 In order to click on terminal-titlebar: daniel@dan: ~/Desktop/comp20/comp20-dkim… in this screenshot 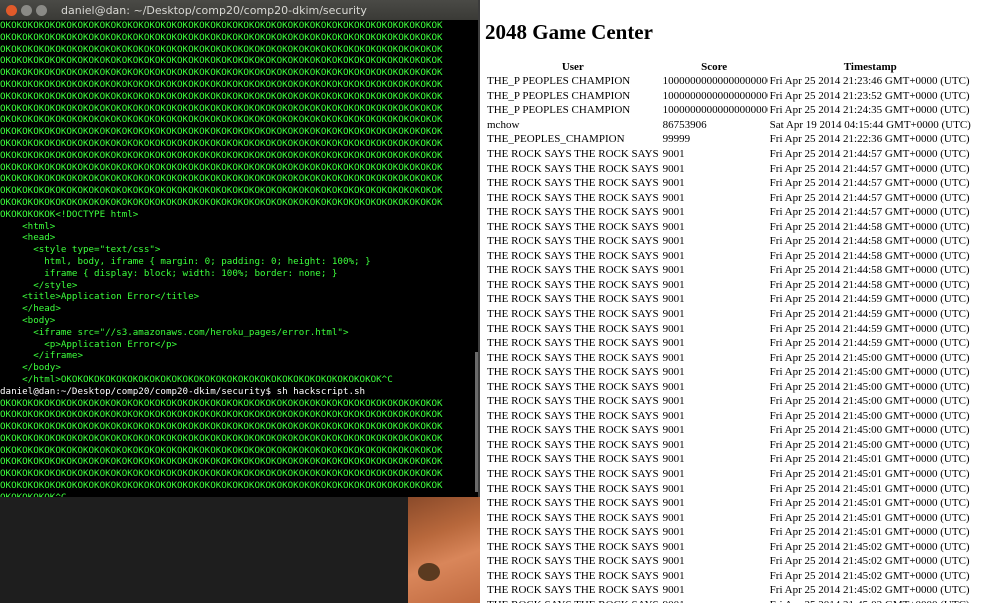, I will do `click(239, 10)`.